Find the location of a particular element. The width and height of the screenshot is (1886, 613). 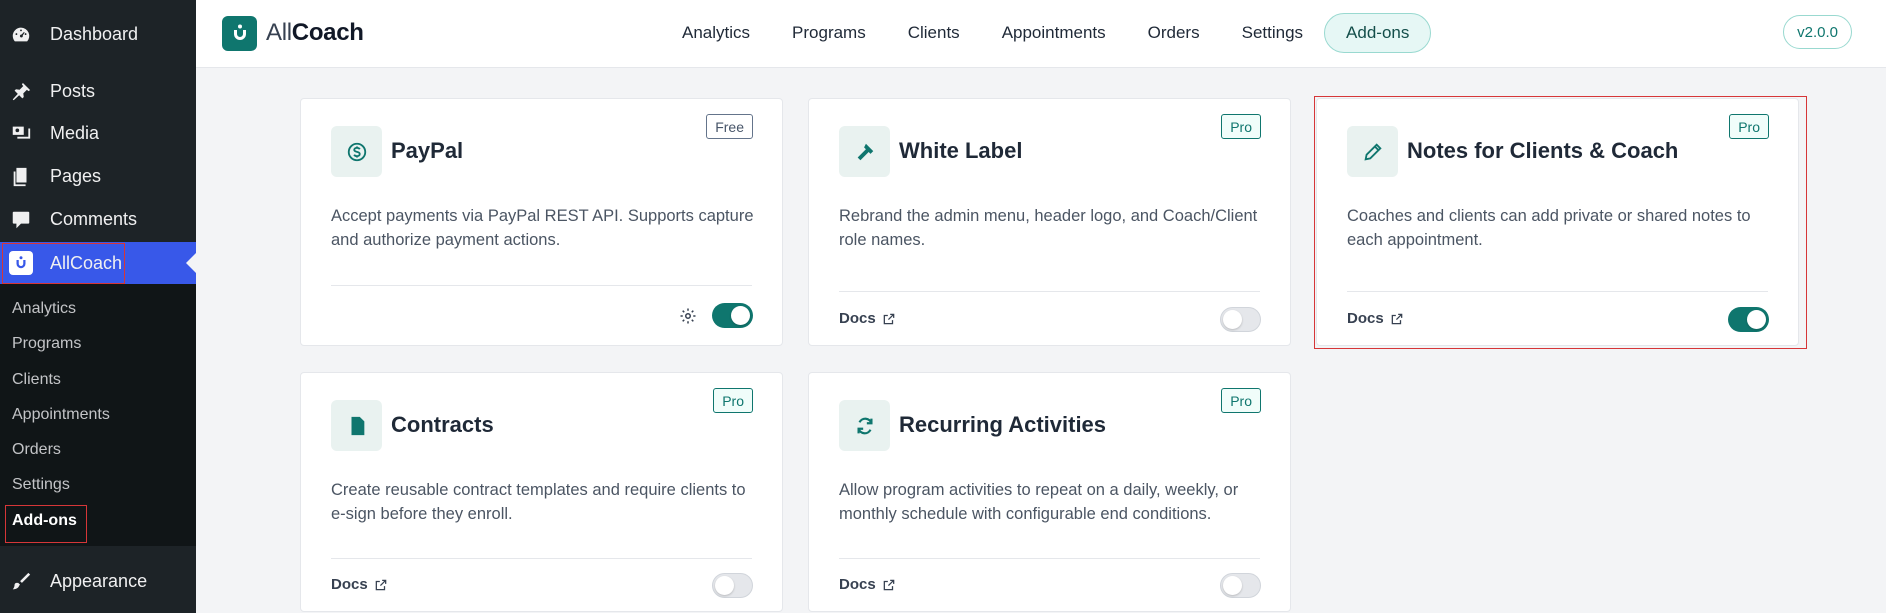

wp-menu-appearance: Appearance is located at coordinates (98, 581).